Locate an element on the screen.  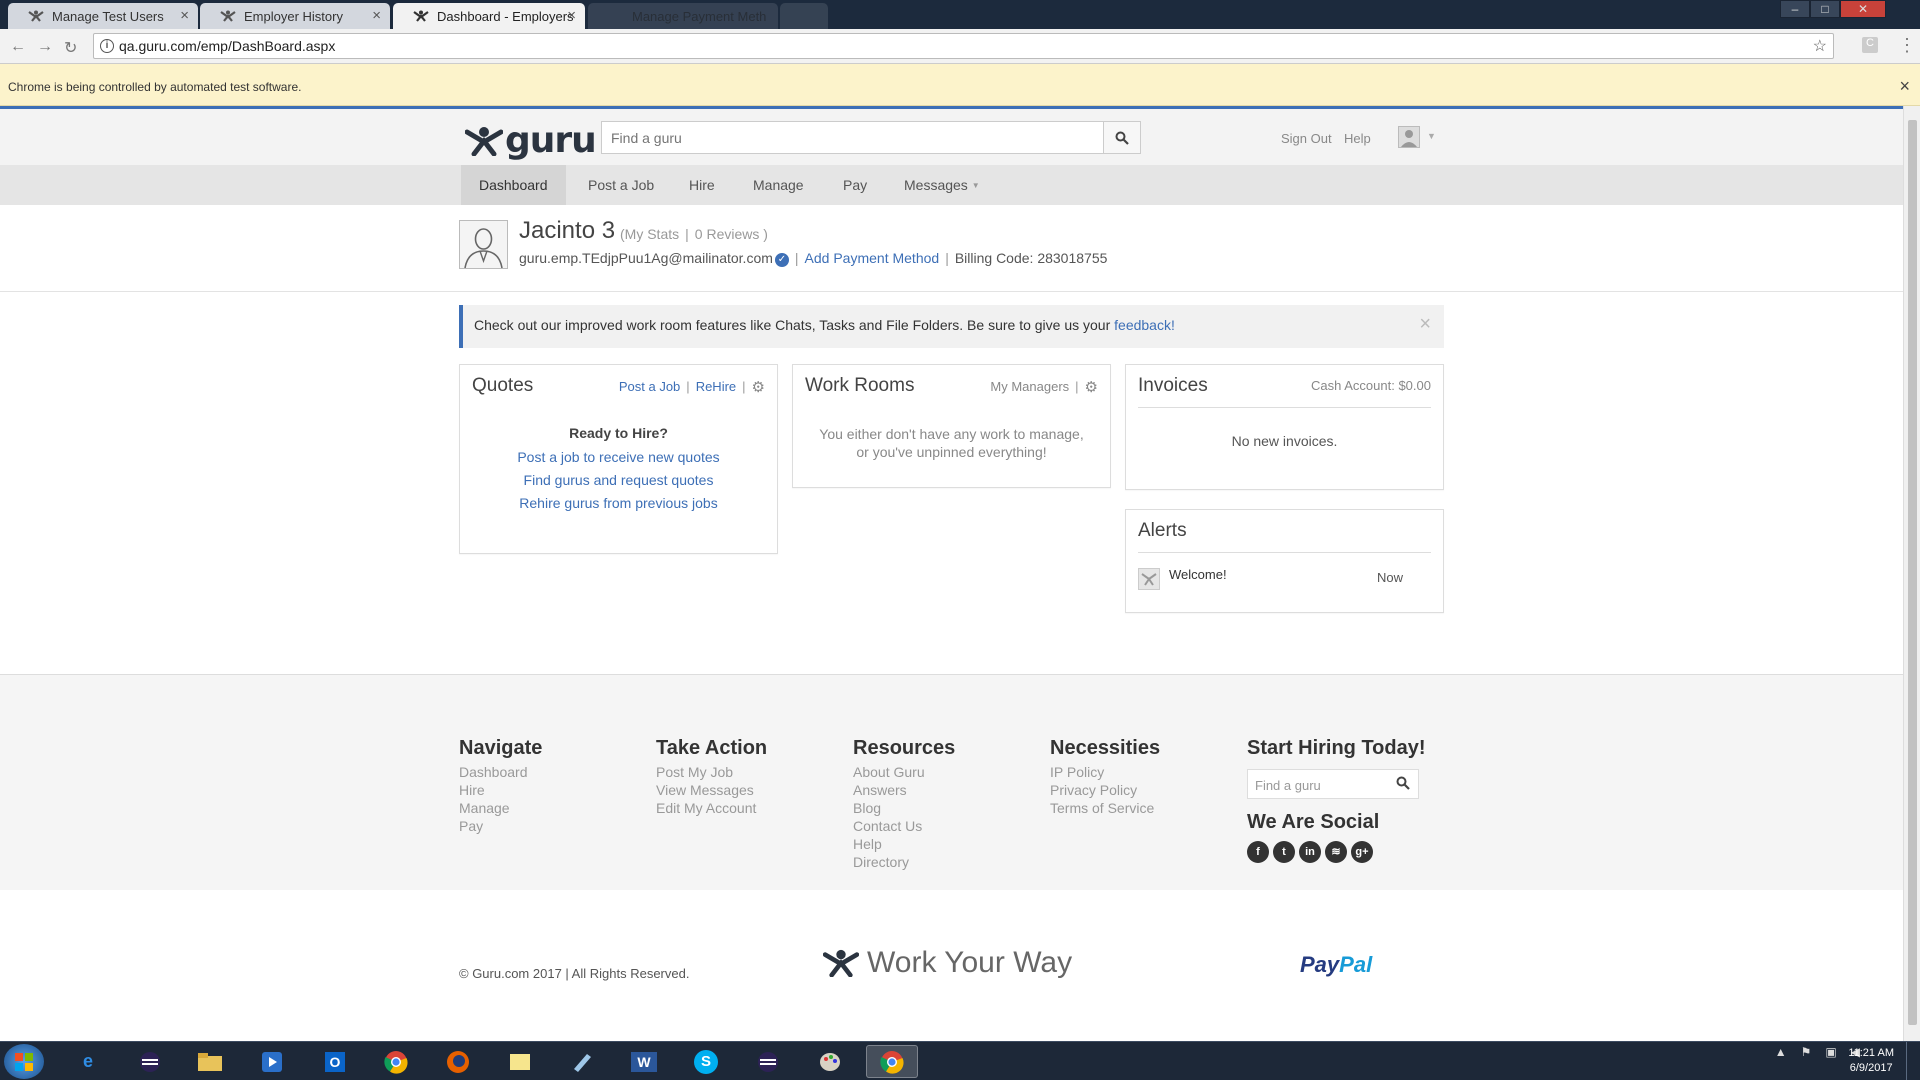
notepad-icon is located at coordinates (582, 1061).